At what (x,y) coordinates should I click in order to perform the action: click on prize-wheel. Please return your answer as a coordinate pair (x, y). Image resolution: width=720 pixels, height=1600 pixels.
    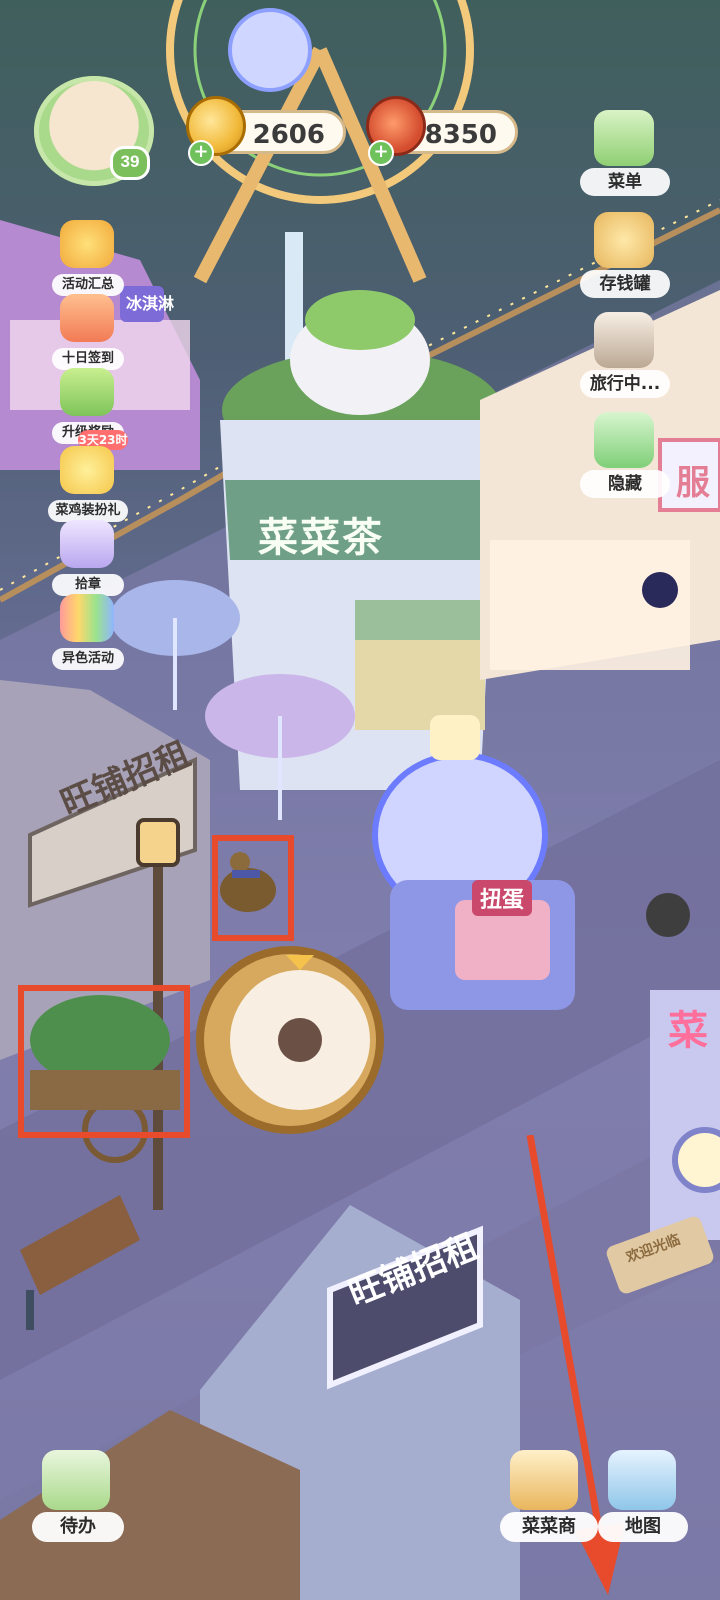
    Looking at the image, I should click on (290, 1040).